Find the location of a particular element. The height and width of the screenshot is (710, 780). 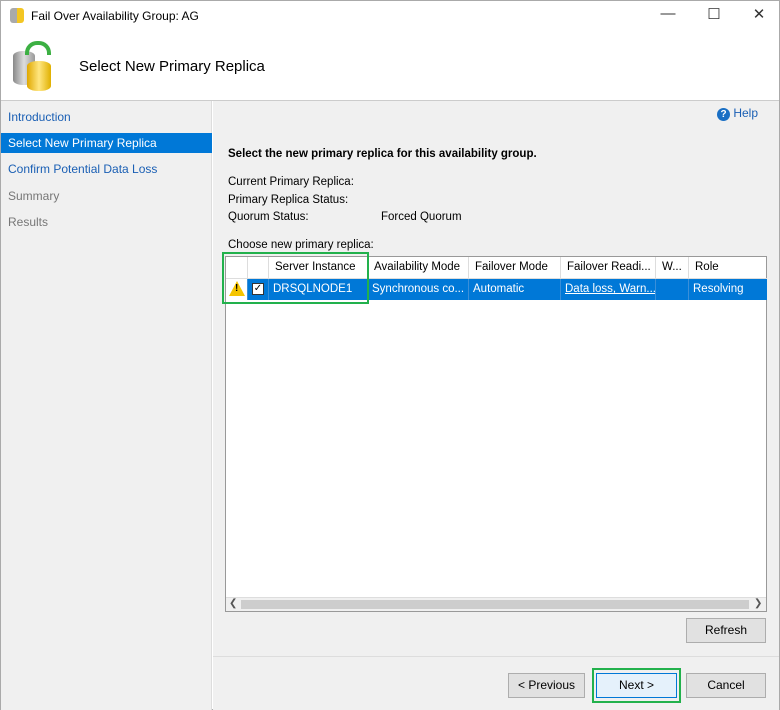

scroll-thumb is located at coordinates (495, 604).